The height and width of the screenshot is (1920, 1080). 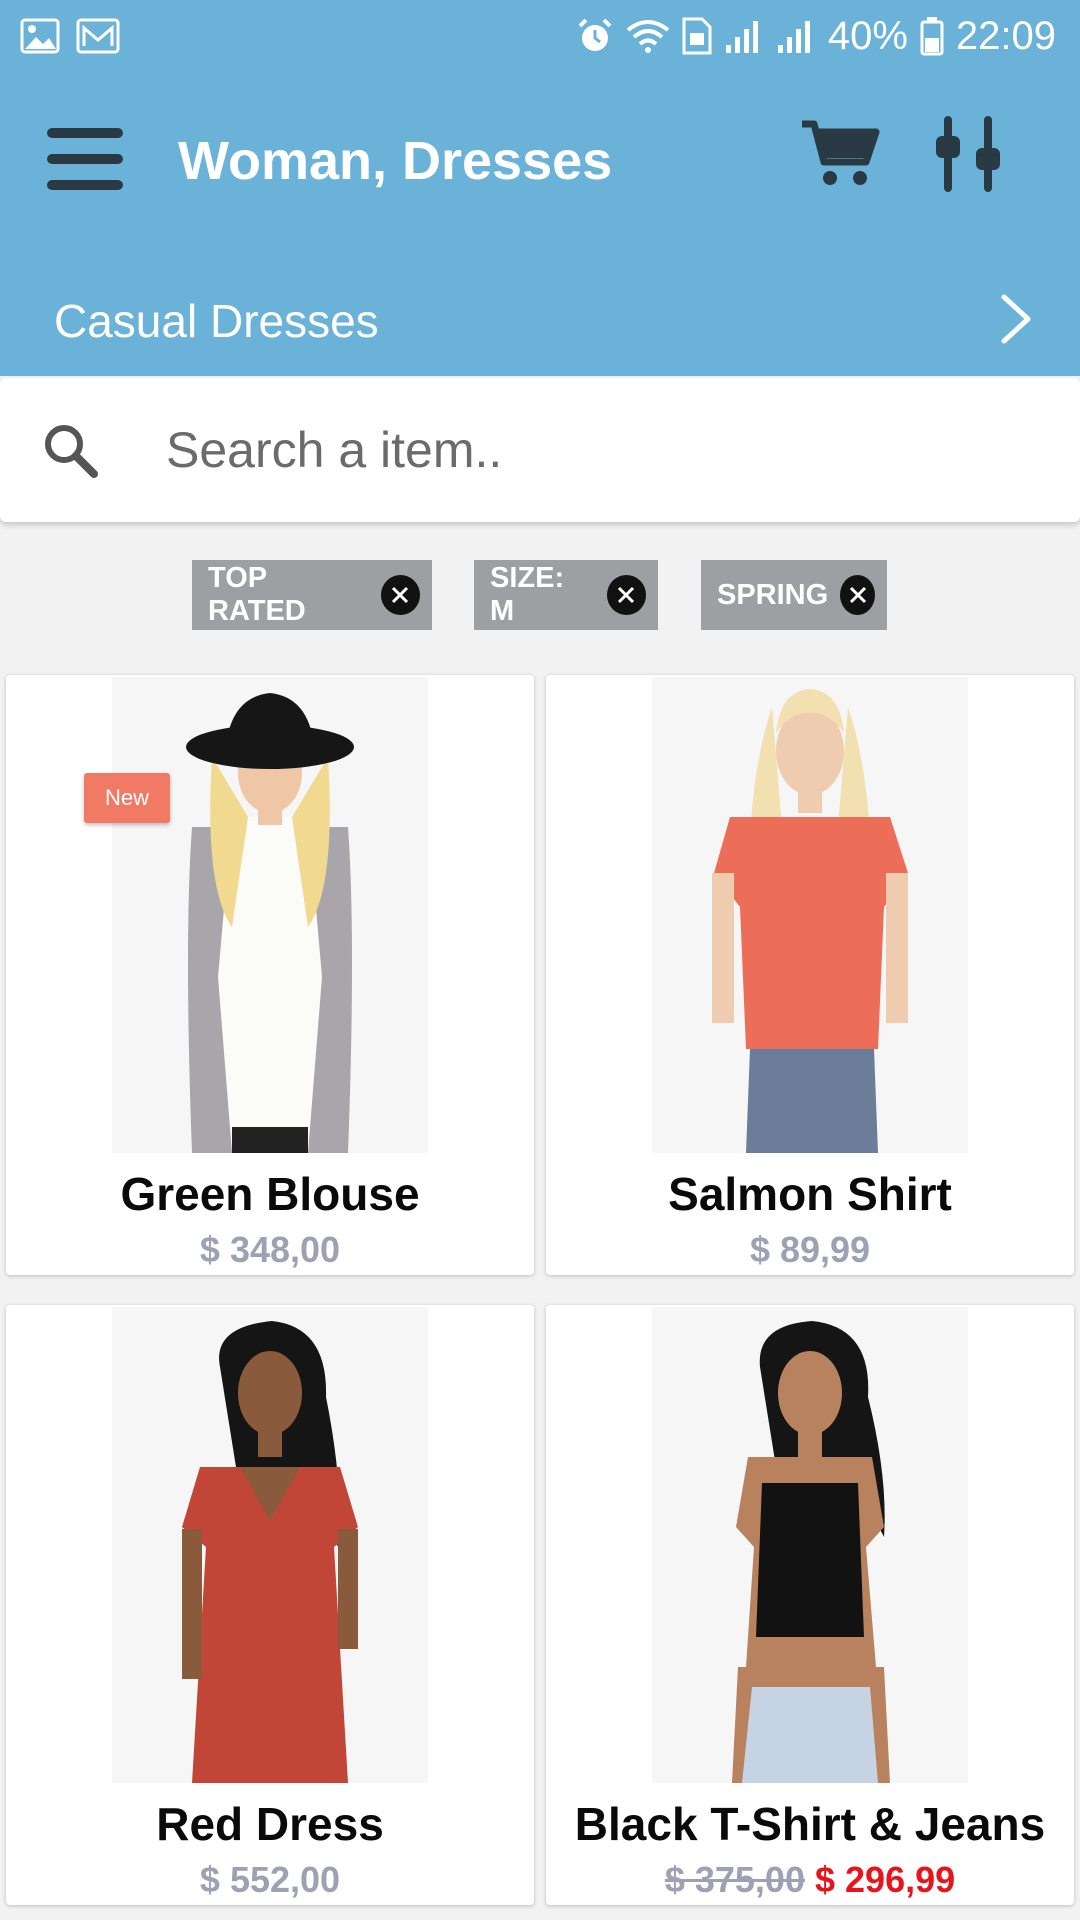 I want to click on filter-chip-top-rated: TOP RATED, so click(x=312, y=595).